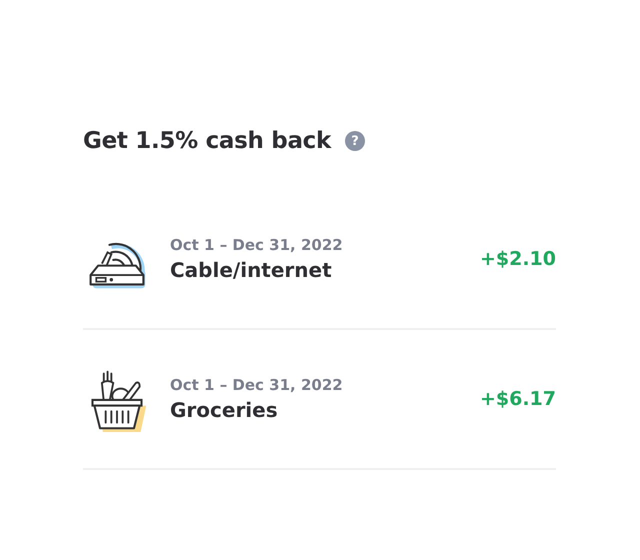  Describe the element at coordinates (224, 410) in the screenshot. I see `offer-category: Groceries` at that location.